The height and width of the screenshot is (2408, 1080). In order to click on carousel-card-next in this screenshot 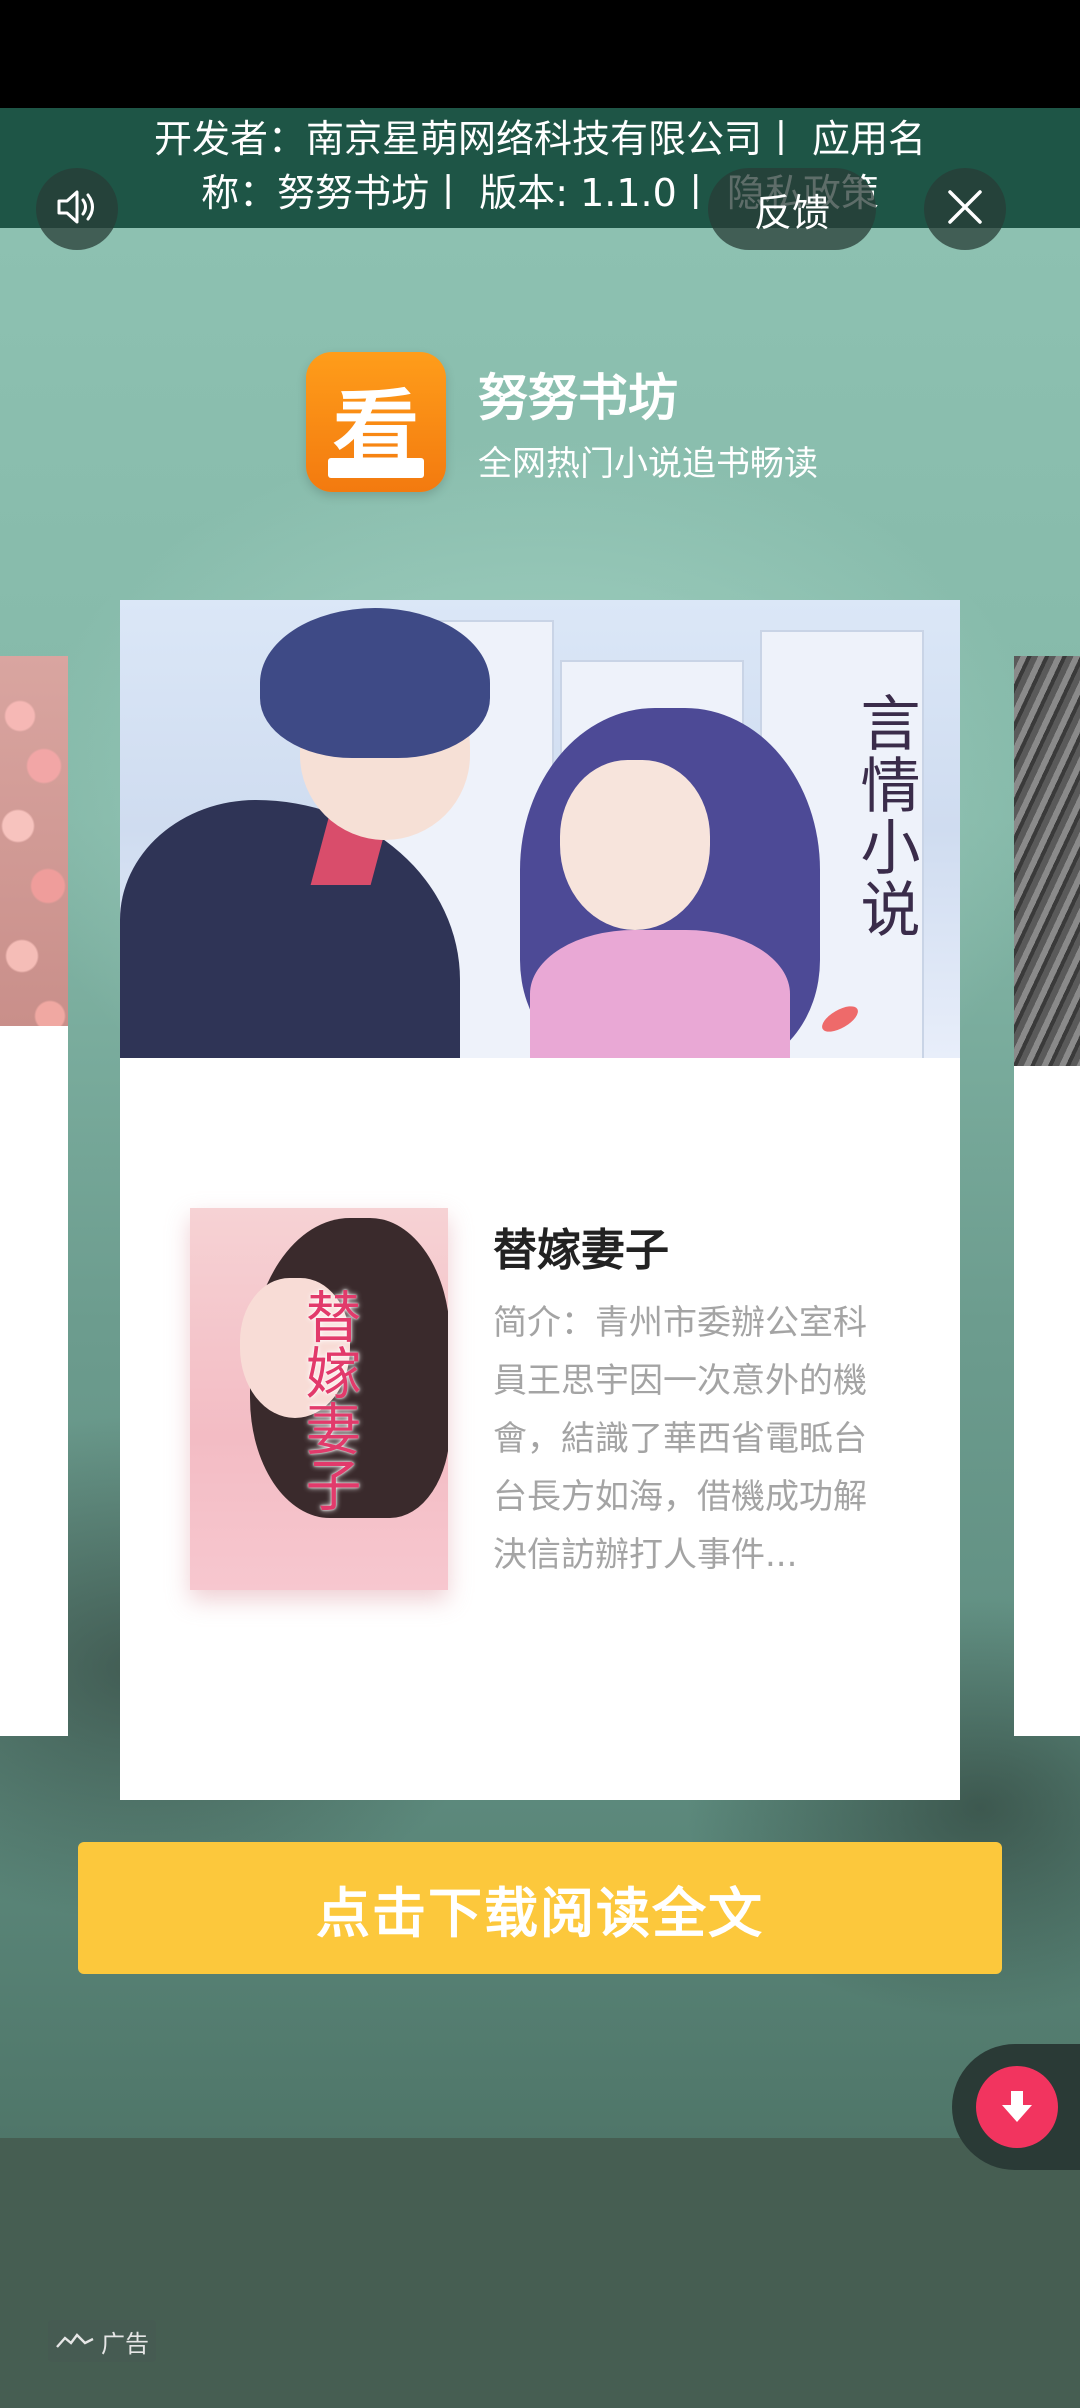, I will do `click(1047, 1196)`.